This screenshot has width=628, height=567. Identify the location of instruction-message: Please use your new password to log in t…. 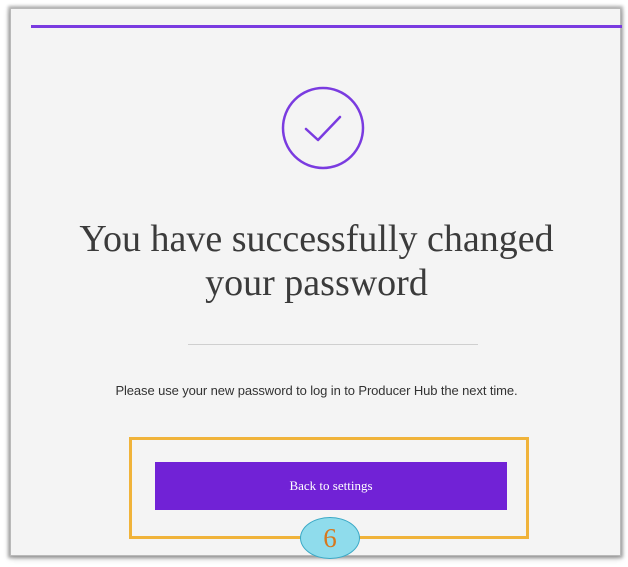
(316, 390).